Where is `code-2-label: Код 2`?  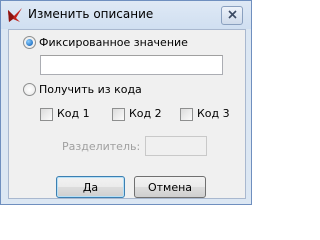 code-2-label: Код 2 is located at coordinates (145, 113).